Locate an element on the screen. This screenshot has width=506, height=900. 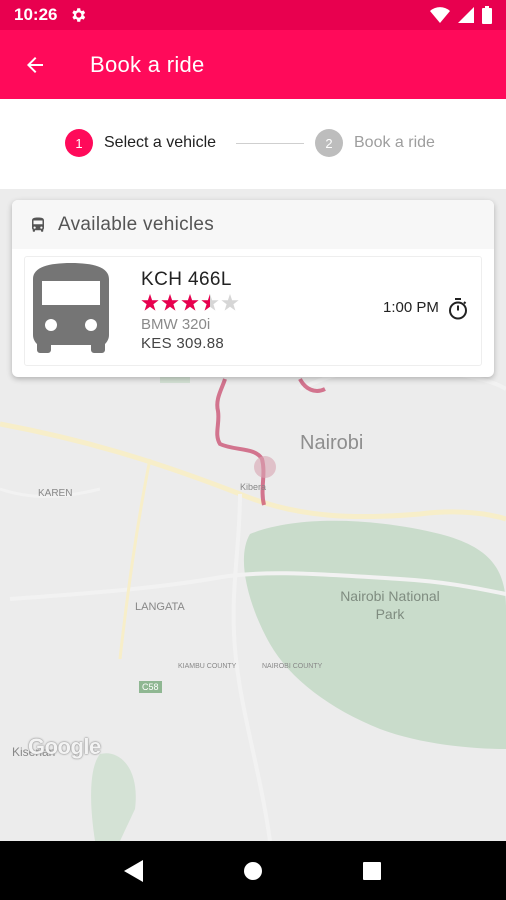
arrow-back-icon is located at coordinates (35, 64).